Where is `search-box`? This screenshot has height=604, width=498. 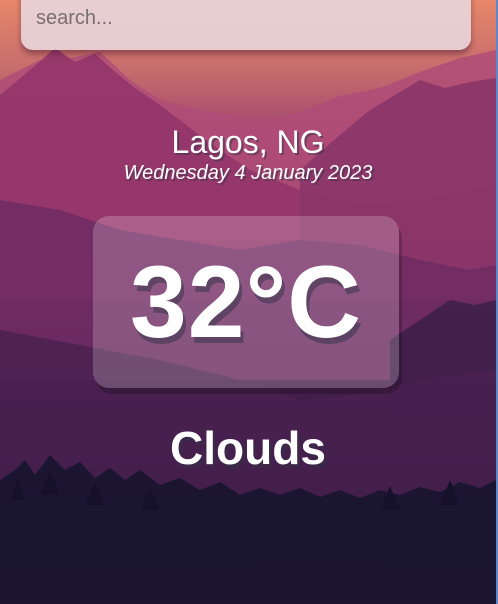
search-box is located at coordinates (246, 25).